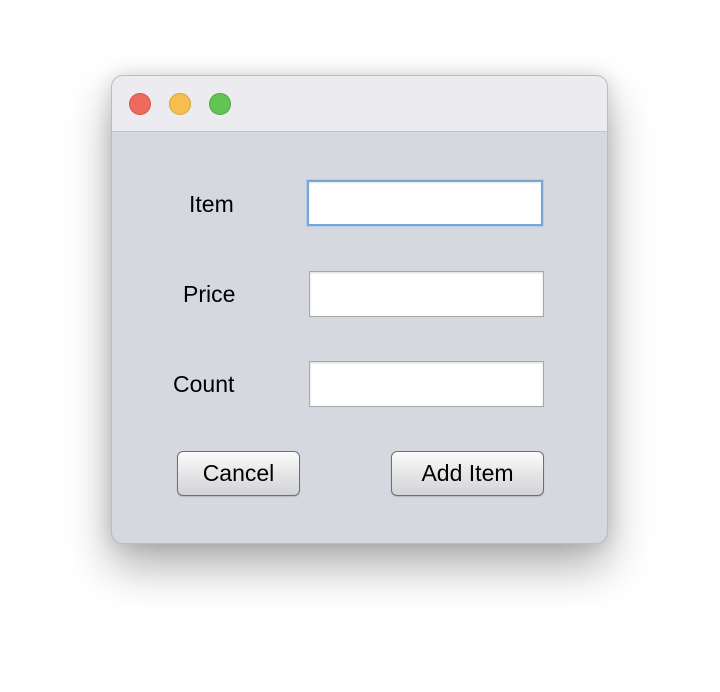  What do you see at coordinates (467, 473) in the screenshot?
I see `add-item-button: Add Item` at bounding box center [467, 473].